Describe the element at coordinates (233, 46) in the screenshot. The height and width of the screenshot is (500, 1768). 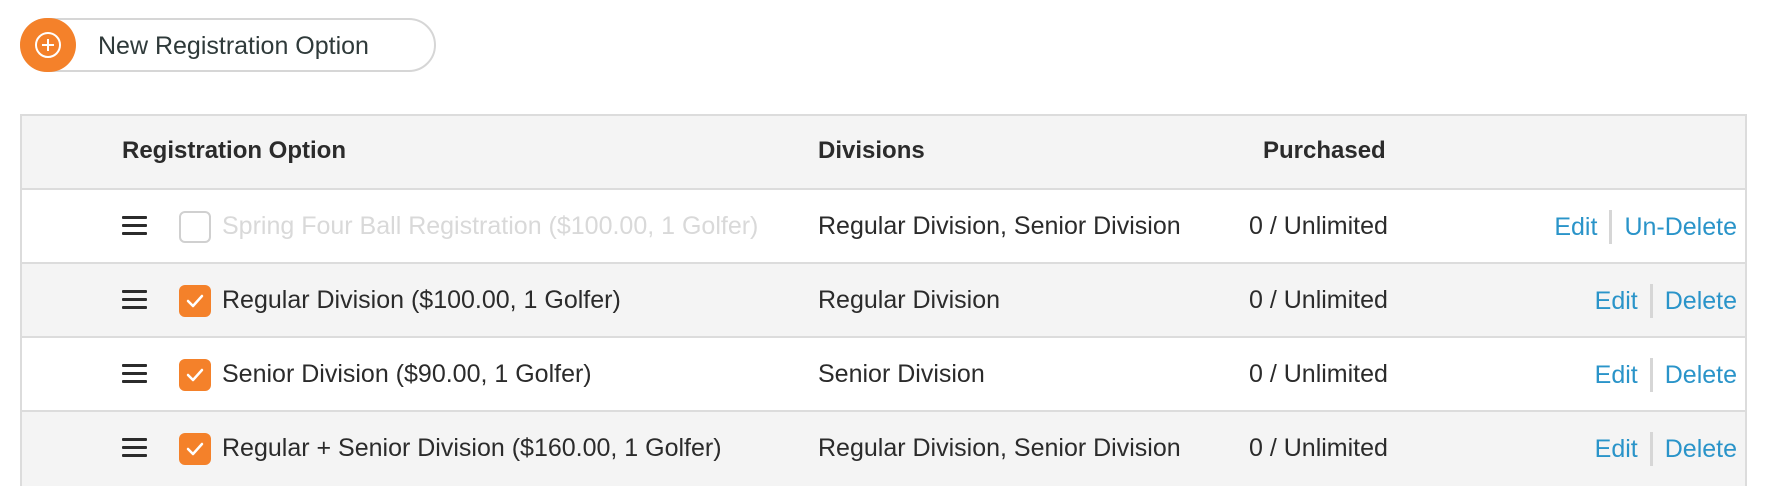
I see `new-registration-option-label: New Registration Option` at that location.